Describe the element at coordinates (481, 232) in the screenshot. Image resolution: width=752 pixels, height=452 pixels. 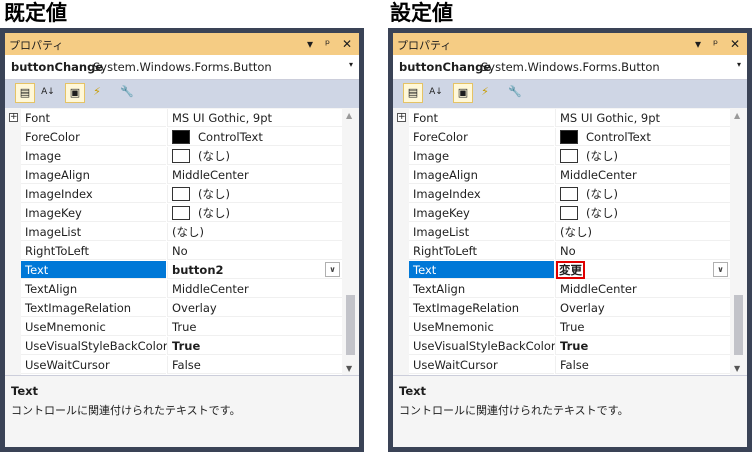
I see `property-name: ImageList` at that location.